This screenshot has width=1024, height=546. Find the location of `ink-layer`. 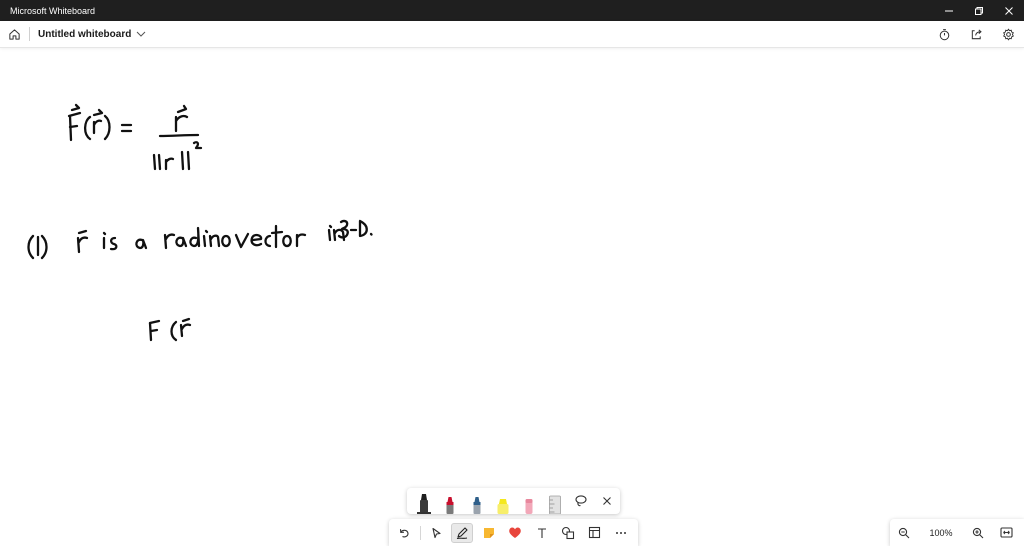

ink-layer is located at coordinates (200, 222).